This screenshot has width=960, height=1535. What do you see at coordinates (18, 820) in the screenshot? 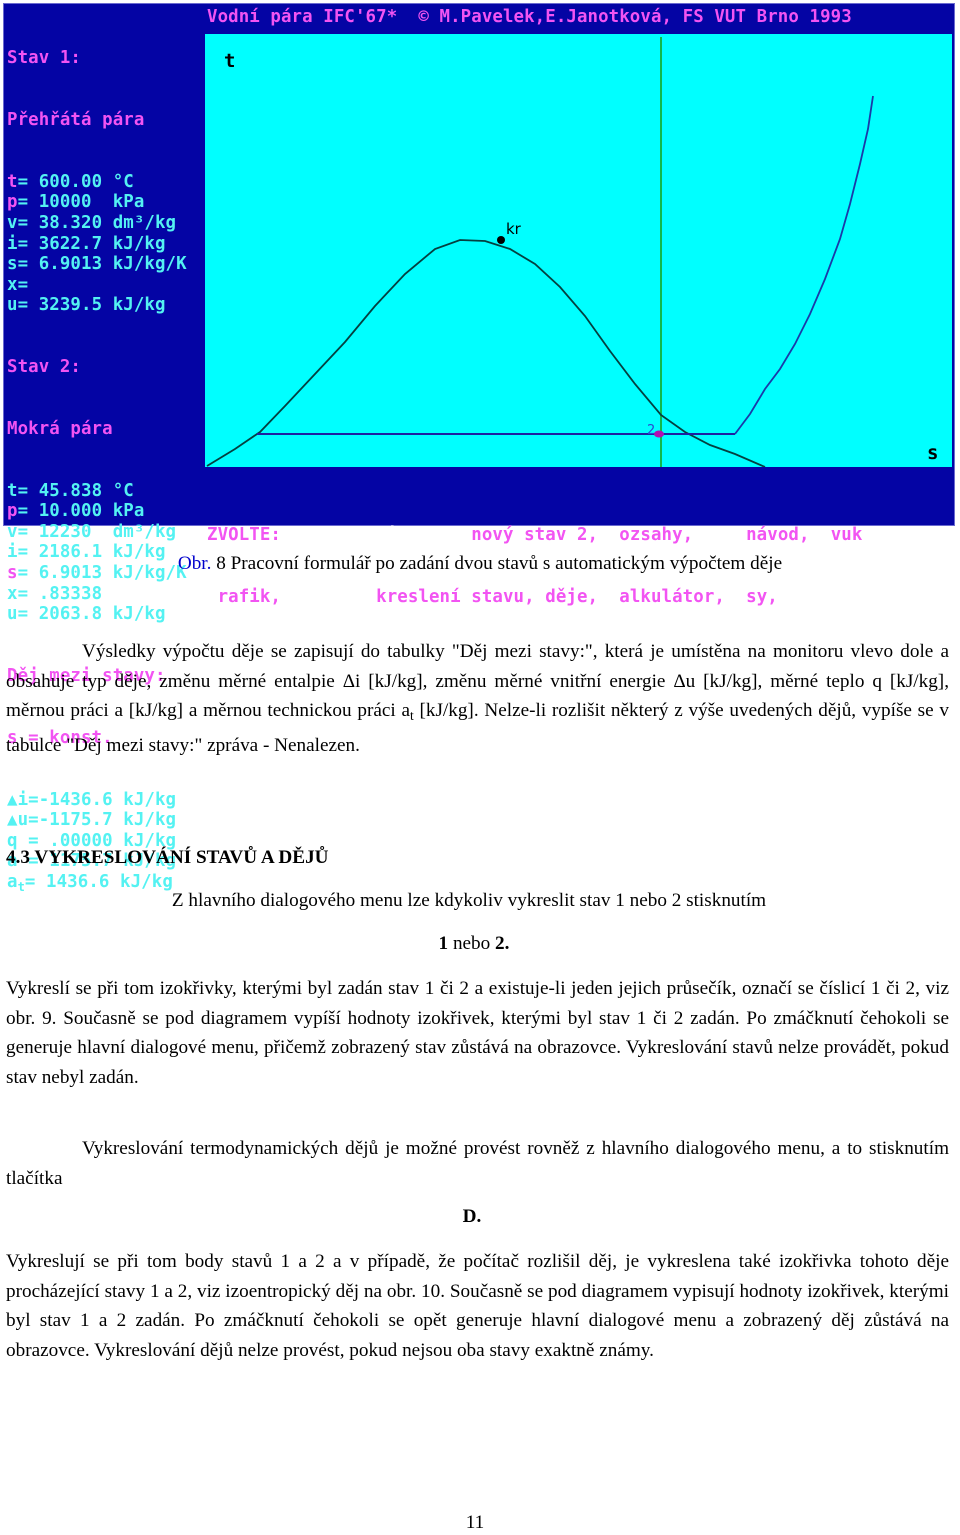
I see `process-var: ▲u` at bounding box center [18, 820].